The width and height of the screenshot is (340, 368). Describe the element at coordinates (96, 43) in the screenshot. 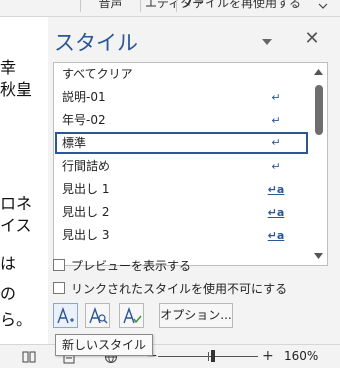

I see `pane-title: スタイル` at that location.